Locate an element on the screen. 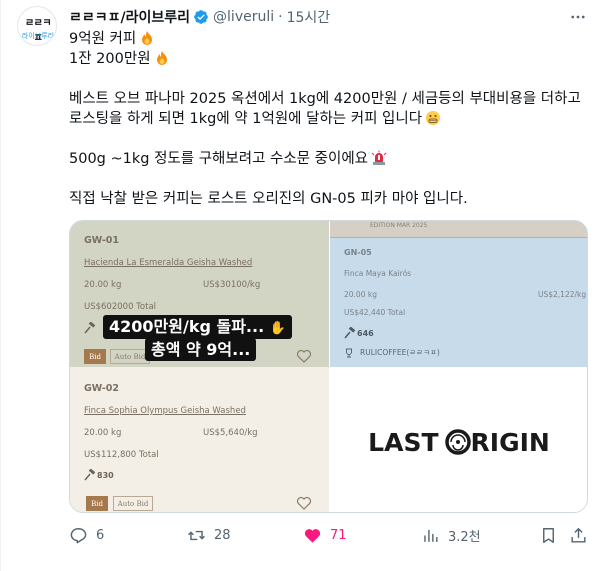 Image resolution: width=612 pixels, height=571 pixels. like-count: 71 is located at coordinates (338, 535).